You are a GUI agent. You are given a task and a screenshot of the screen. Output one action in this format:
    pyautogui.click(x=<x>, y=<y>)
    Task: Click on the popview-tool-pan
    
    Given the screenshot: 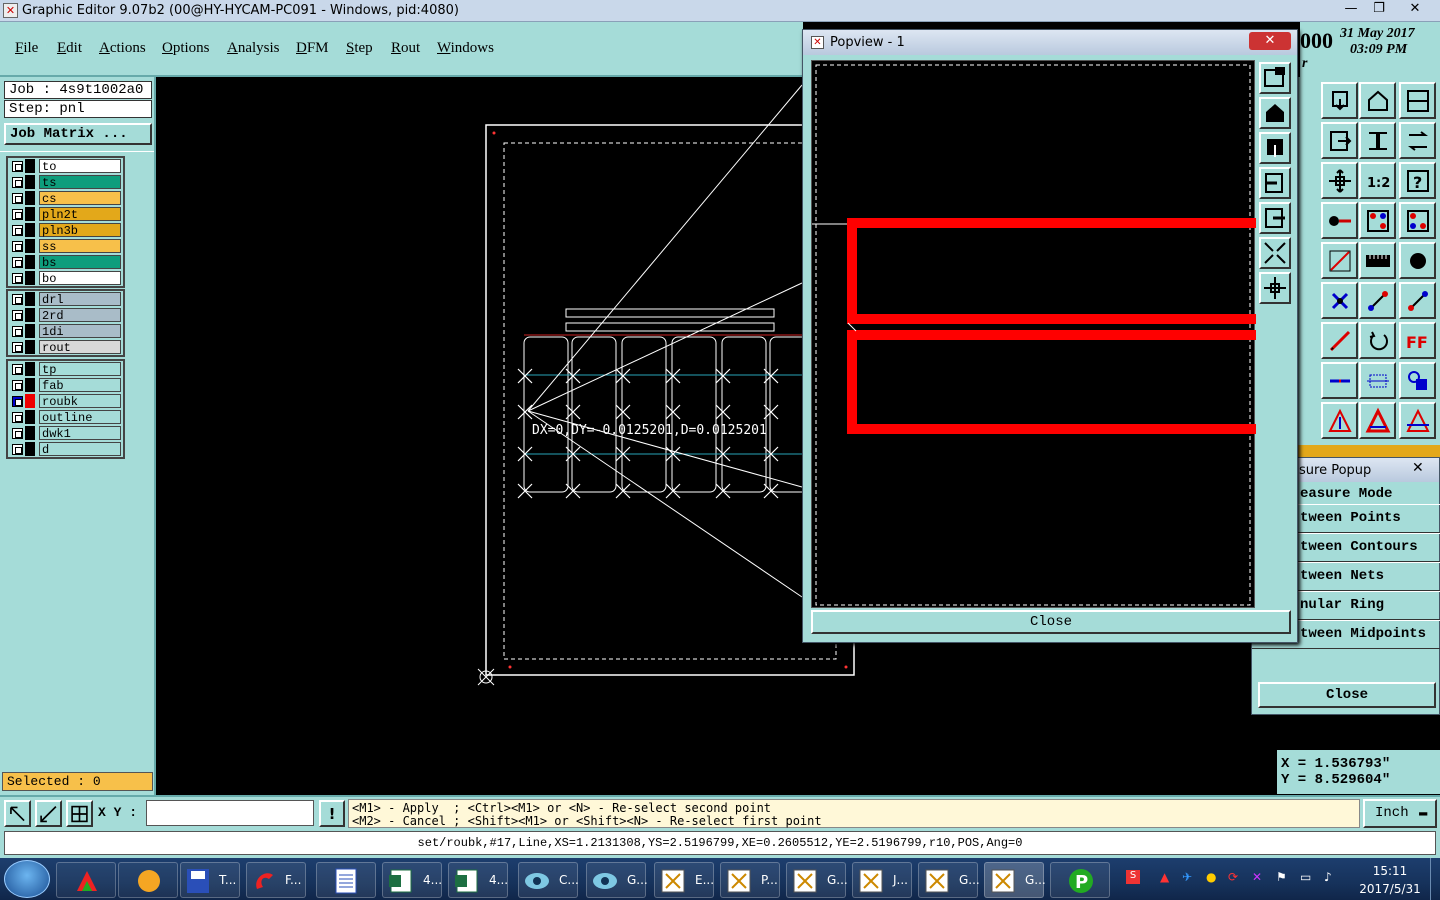 What is the action you would take?
    pyautogui.click(x=1275, y=288)
    